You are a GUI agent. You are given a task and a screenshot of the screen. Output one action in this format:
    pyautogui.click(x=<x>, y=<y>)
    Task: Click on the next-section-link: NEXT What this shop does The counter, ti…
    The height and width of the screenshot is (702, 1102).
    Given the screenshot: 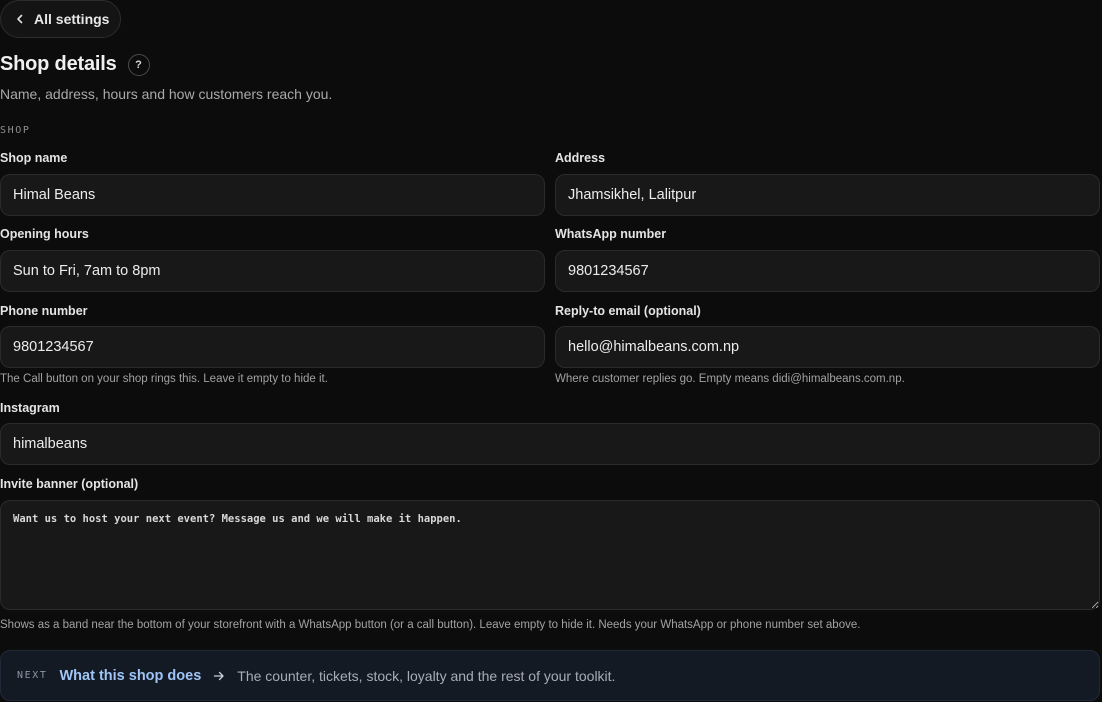 What is the action you would take?
    pyautogui.click(x=550, y=675)
    